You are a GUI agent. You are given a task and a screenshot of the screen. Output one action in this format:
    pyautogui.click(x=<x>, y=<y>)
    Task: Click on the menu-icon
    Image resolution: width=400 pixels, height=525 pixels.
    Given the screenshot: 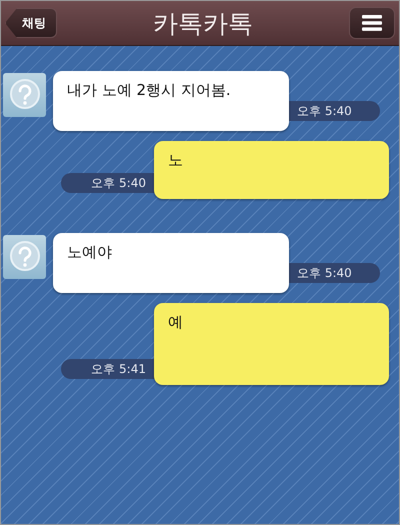 What is the action you would take?
    pyautogui.click(x=372, y=23)
    